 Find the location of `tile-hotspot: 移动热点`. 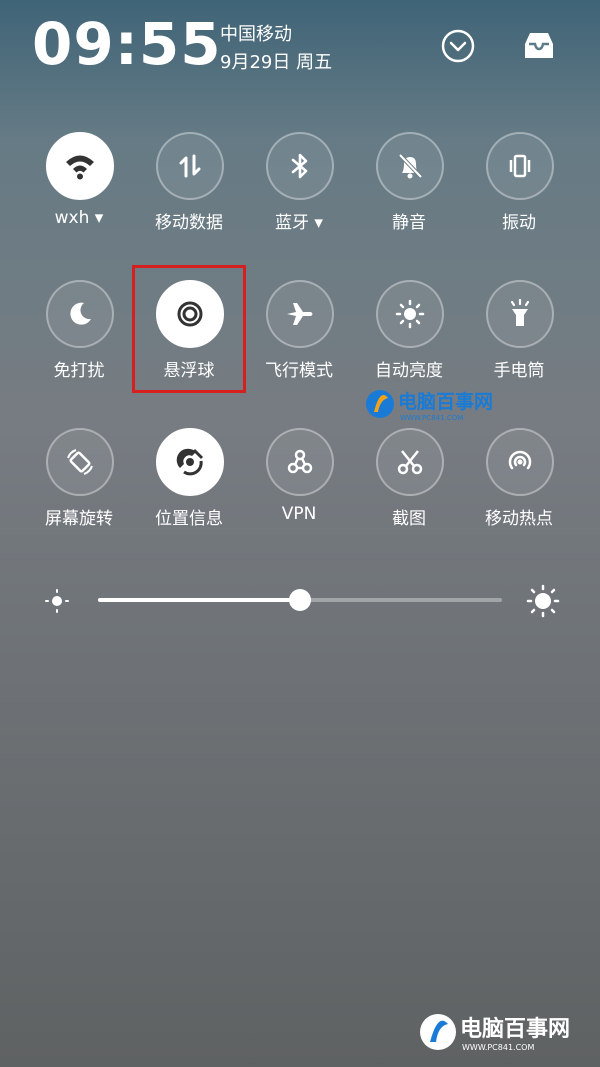

tile-hotspot: 移动热点 is located at coordinates (519, 488).